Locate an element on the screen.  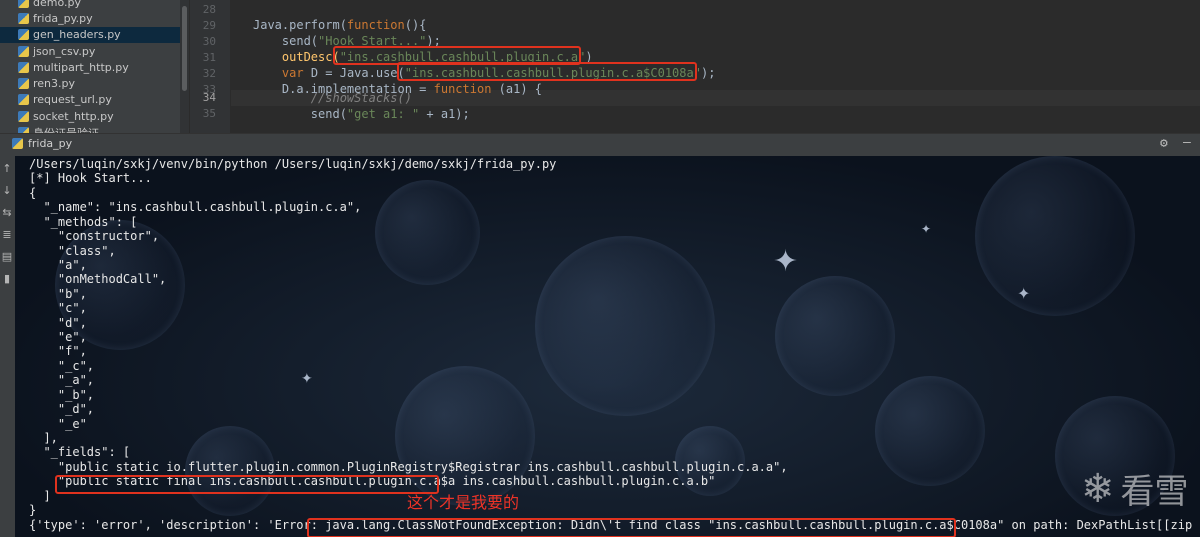
code-line-35: send("get a1: " + a1); is located at coordinates (361, 114).